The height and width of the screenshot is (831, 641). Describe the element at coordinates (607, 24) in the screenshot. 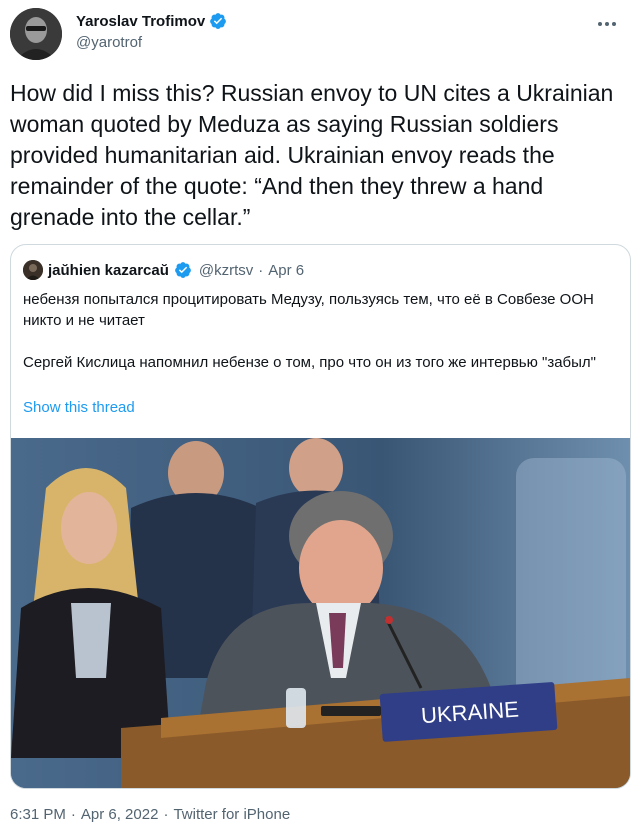

I see `more-options-icon` at that location.